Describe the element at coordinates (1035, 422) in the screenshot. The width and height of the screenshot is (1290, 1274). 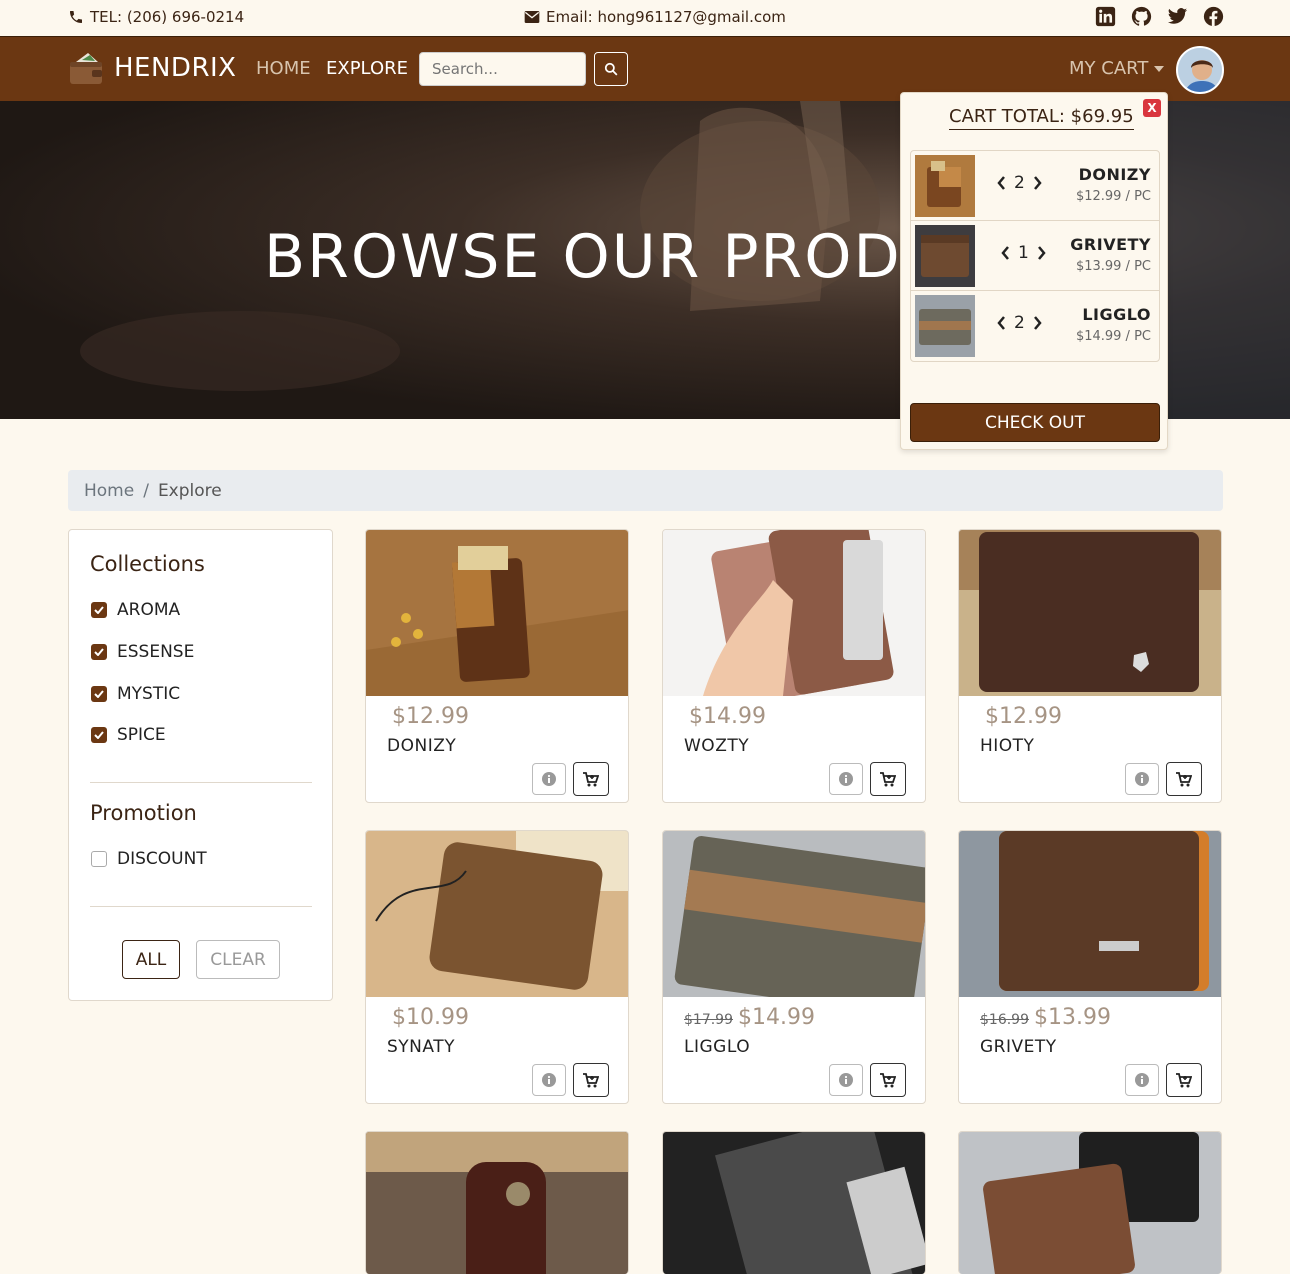
I see `checkout-button: CHECK OUT` at that location.